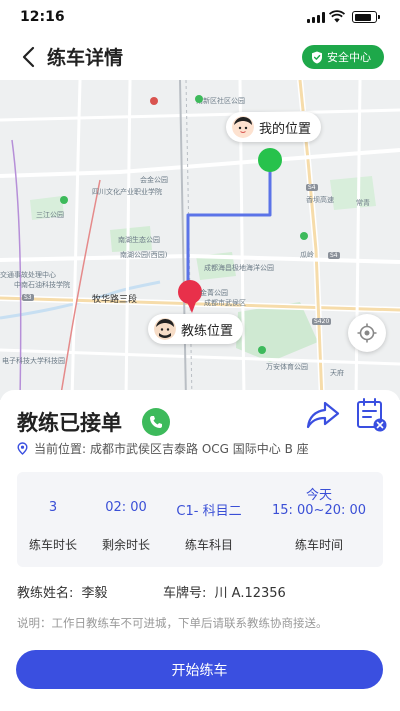  What do you see at coordinates (318, 545) in the screenshot?
I see `stat-label: 练车时间` at bounding box center [318, 545].